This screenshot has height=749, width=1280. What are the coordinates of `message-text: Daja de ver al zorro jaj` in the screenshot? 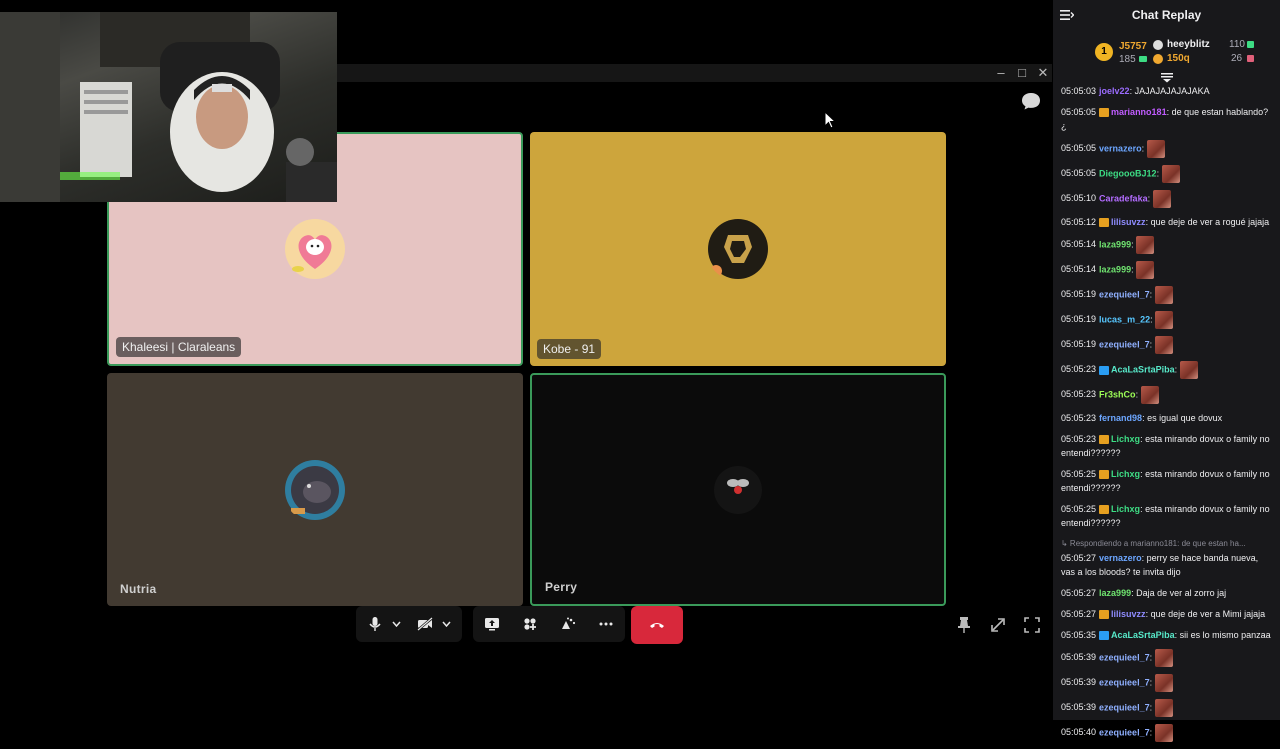 It's located at (1181, 593).